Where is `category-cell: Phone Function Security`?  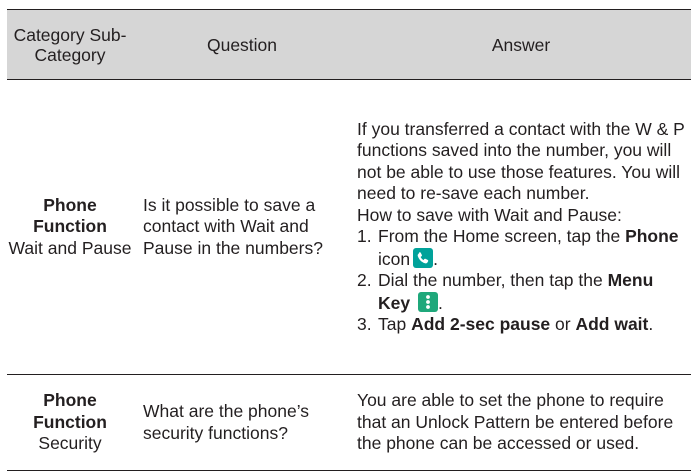 category-cell: Phone Function Security is located at coordinates (70, 423).